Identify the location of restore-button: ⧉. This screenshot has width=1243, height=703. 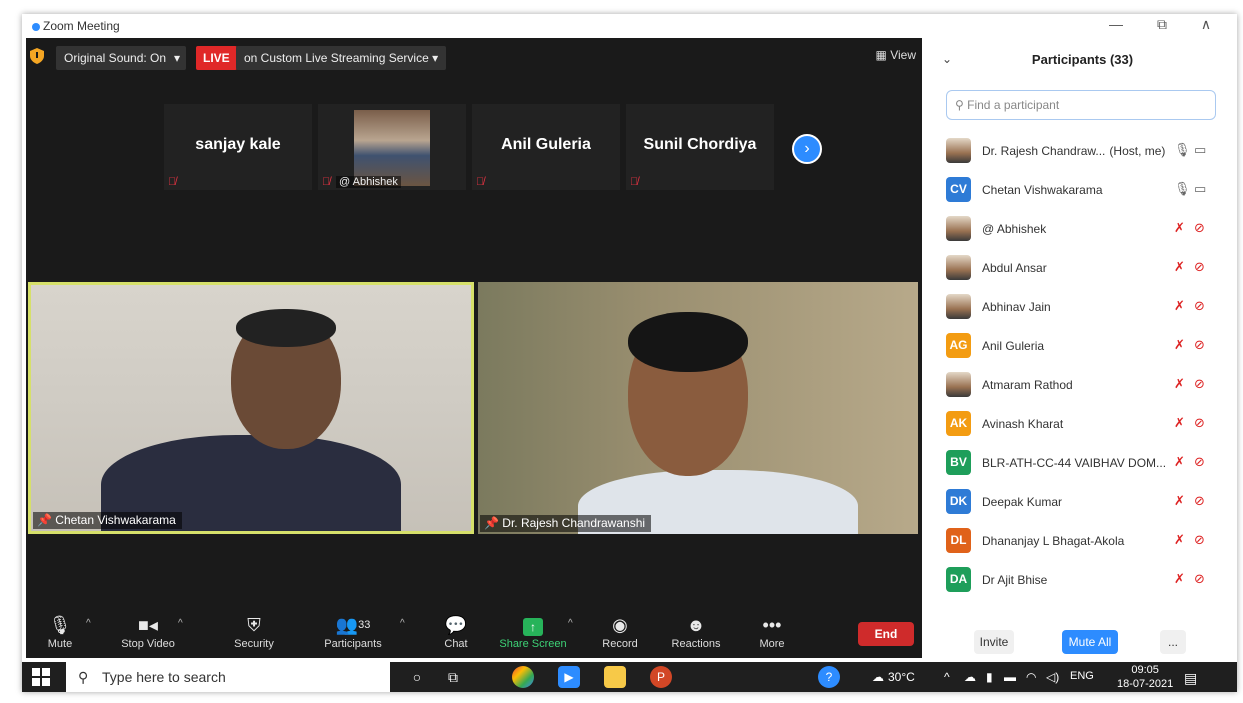
(1162, 24).